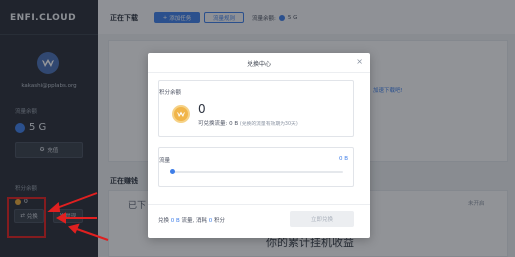 This screenshot has width=515, height=257. I want to click on close-icon: ×, so click(359, 62).